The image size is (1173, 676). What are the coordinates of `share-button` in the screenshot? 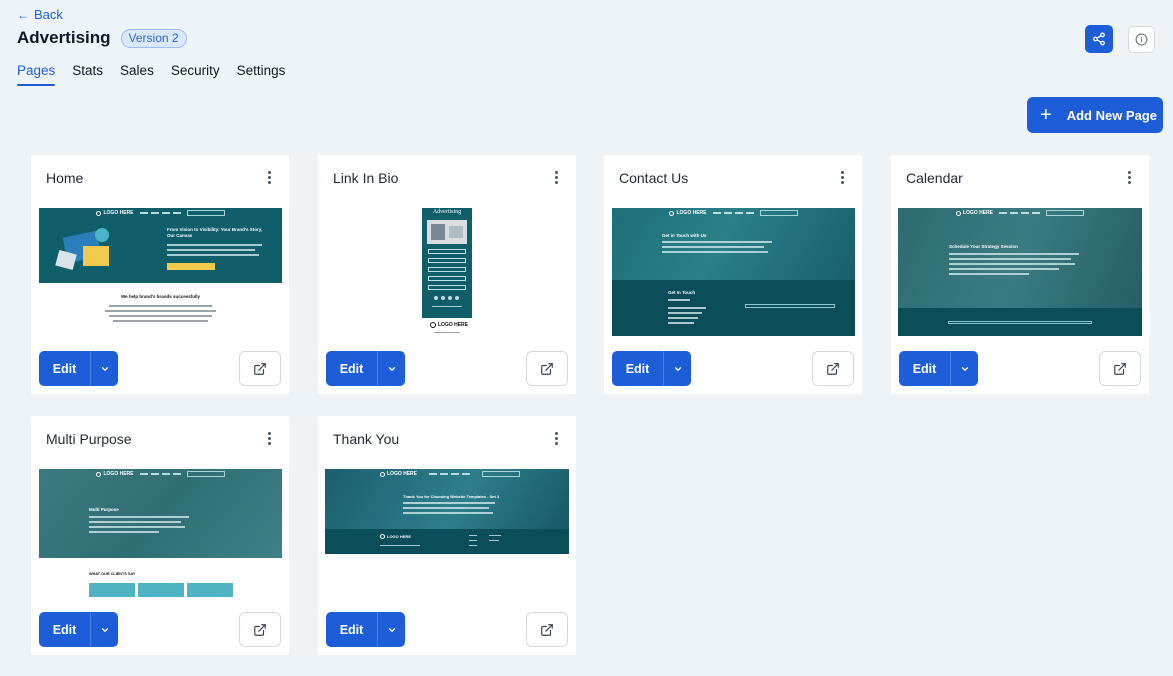 It's located at (1099, 39).